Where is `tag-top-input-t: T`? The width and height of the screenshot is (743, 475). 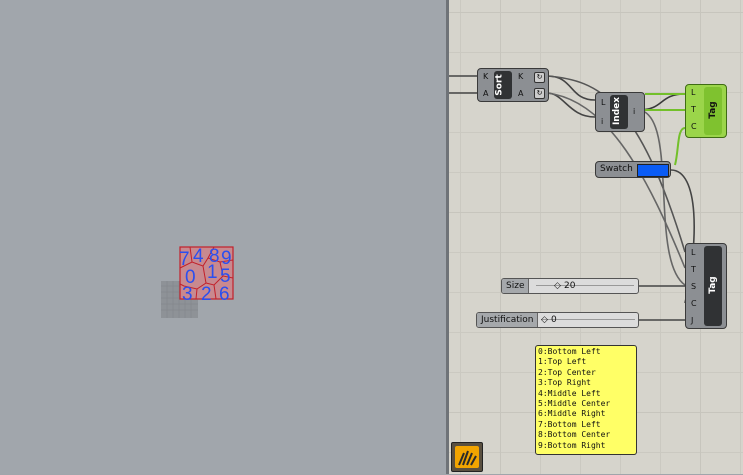 tag-top-input-t: T is located at coordinates (693, 109).